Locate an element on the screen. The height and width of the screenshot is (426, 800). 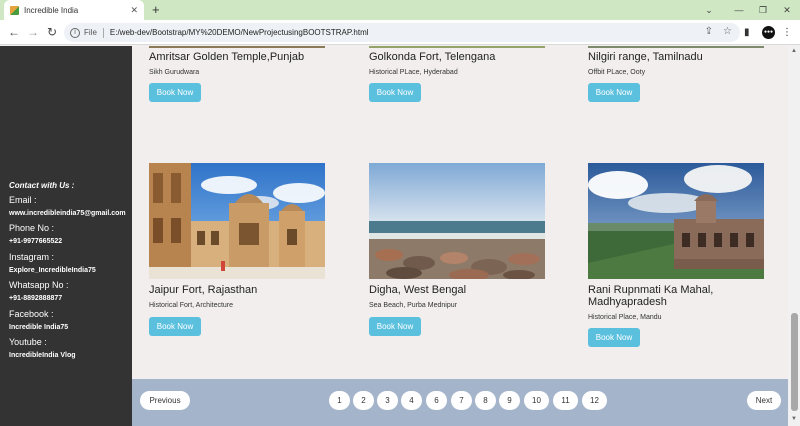
back-icon: ← is located at coordinates (14, 32).